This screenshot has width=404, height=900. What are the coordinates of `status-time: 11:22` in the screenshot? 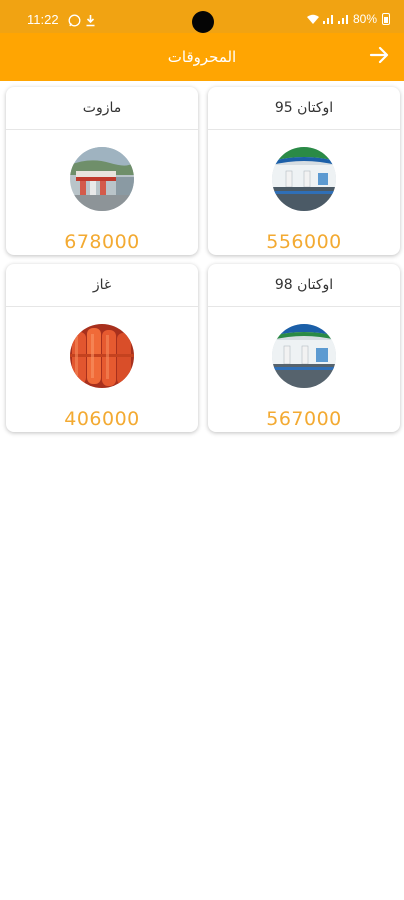 It's located at (43, 19).